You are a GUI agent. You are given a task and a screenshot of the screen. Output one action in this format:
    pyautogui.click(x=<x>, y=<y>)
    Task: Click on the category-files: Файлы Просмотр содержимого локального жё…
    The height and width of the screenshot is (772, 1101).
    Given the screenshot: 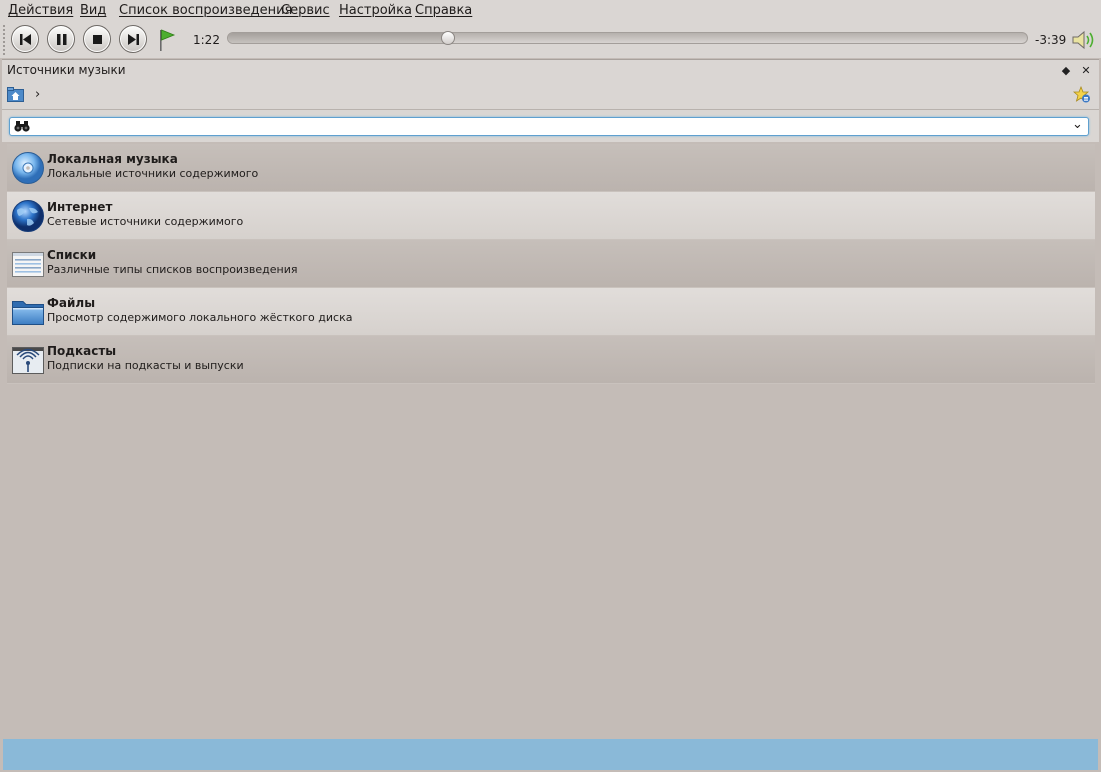 What is the action you would take?
    pyautogui.click(x=551, y=312)
    